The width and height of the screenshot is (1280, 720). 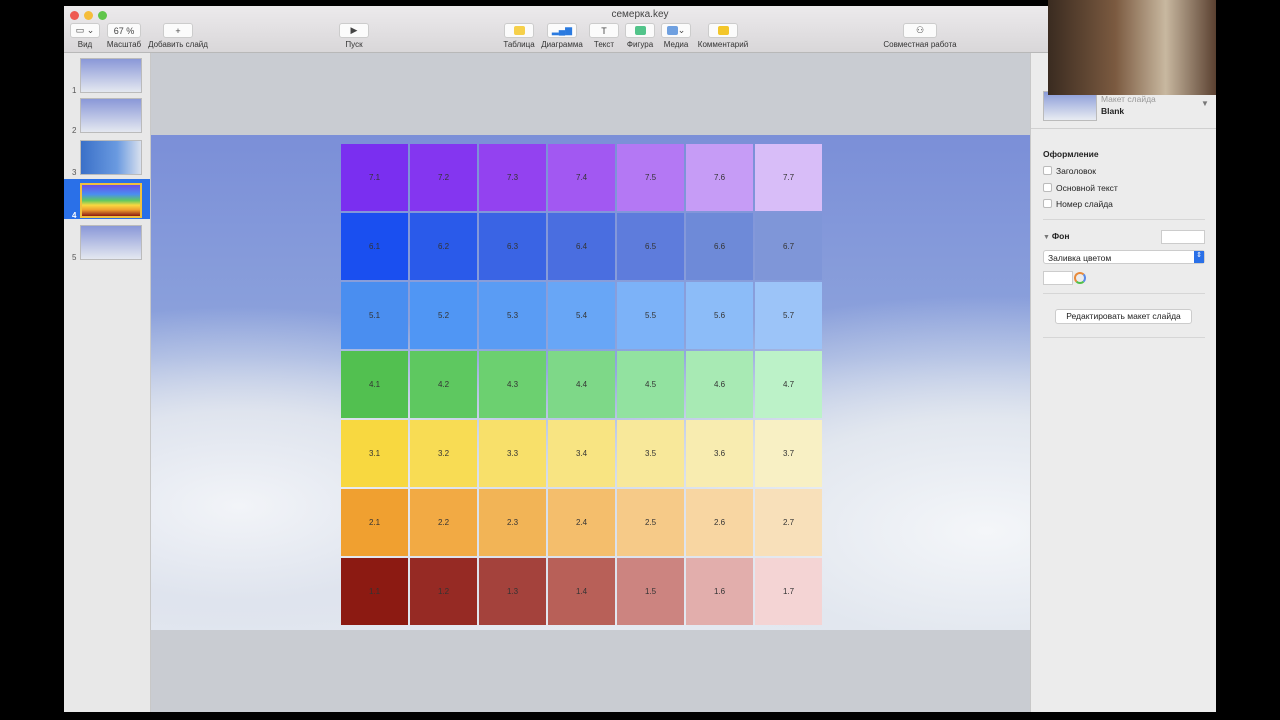 I want to click on color-cell: 2.7, so click(x=788, y=522).